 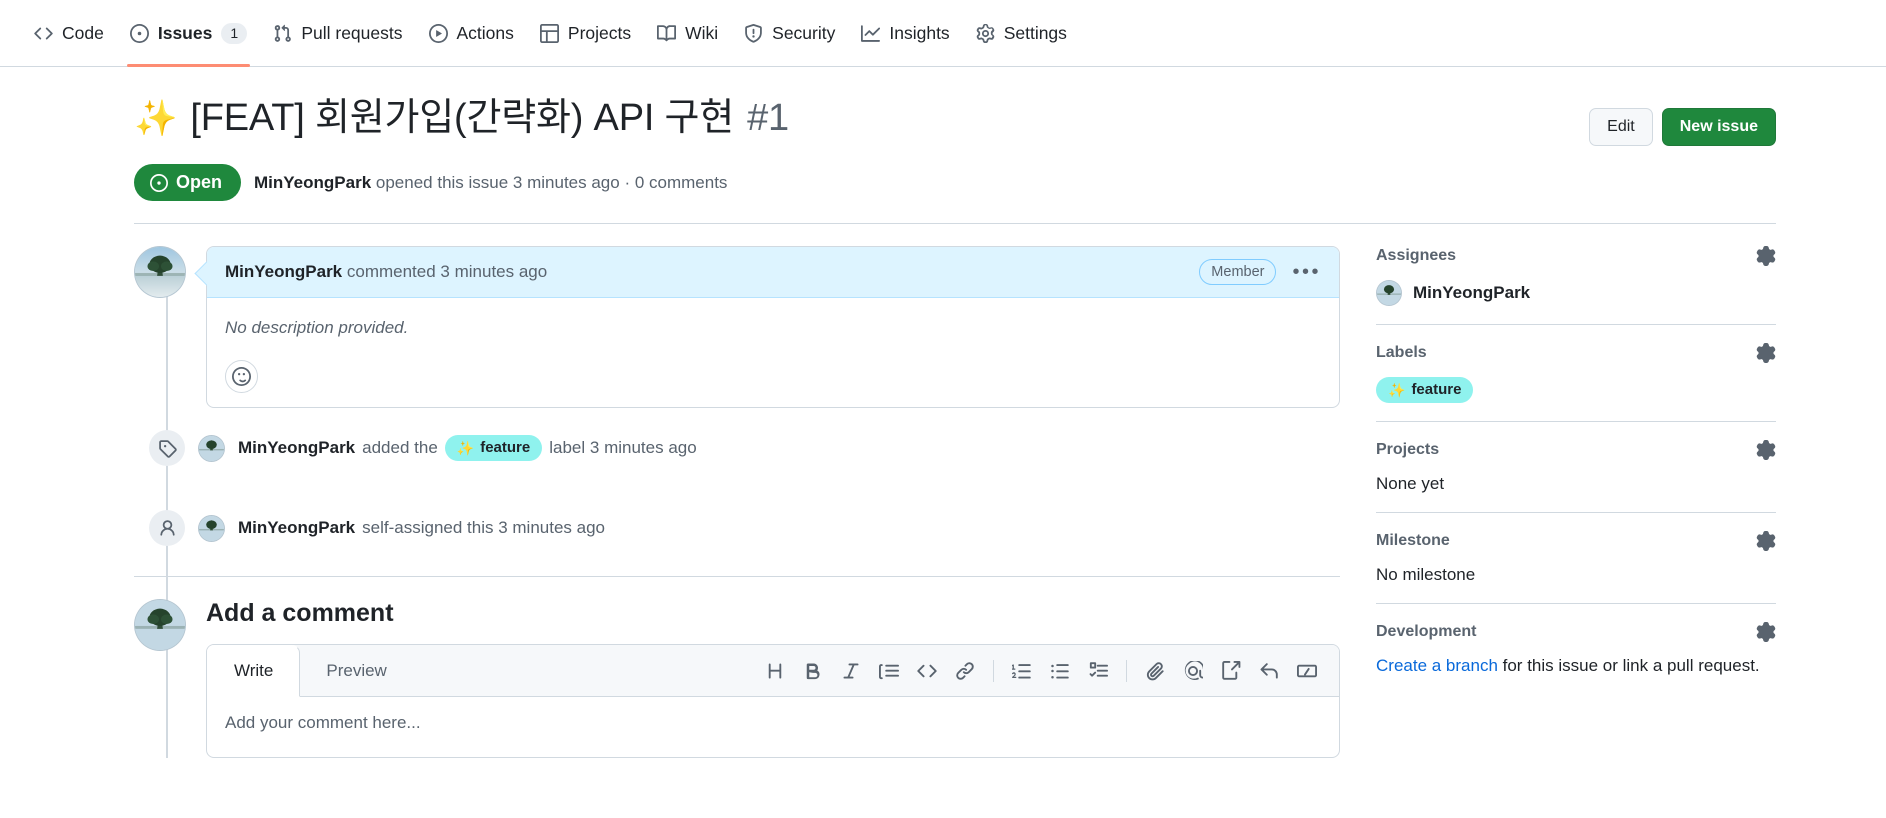 I want to click on timeline-action-before: self-assigned this 3 minutes ago, so click(x=483, y=527).